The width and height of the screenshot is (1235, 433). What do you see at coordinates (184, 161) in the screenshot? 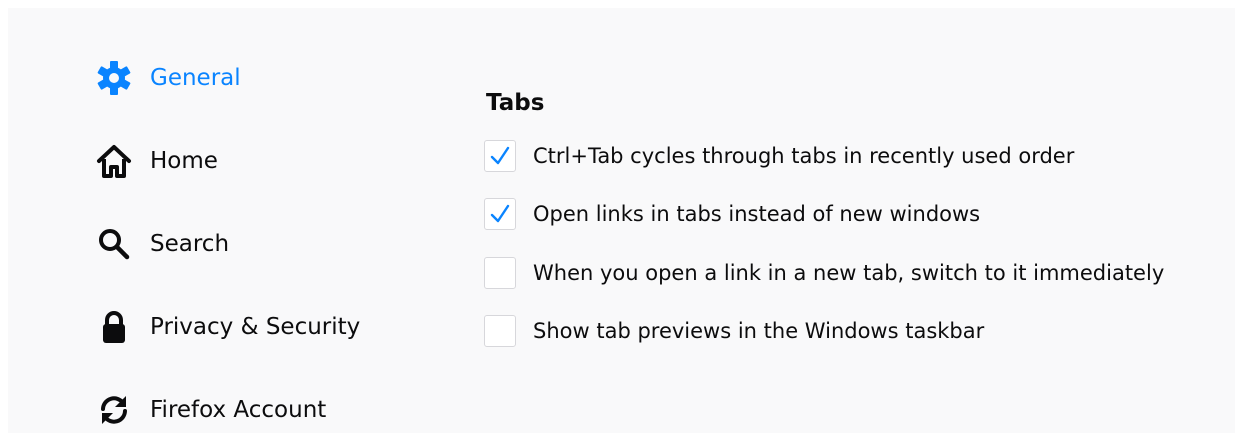
I see `sidebar-item-label: Home` at bounding box center [184, 161].